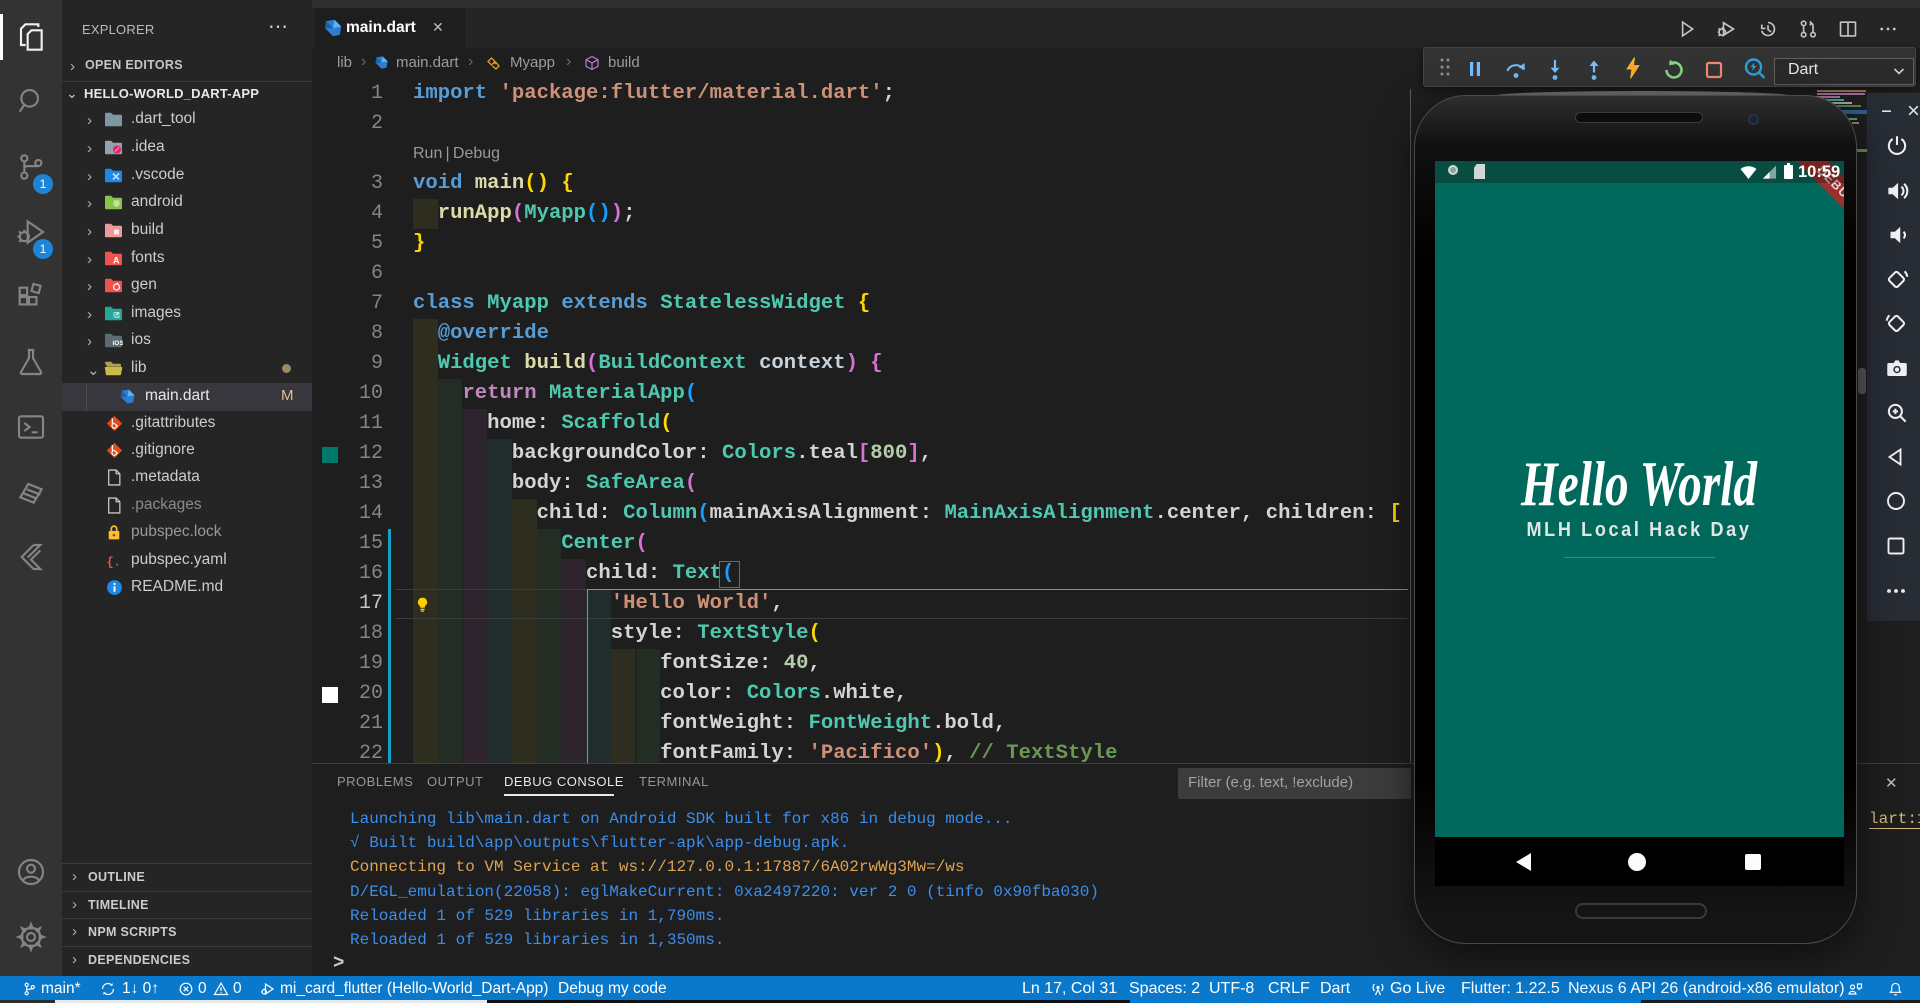 The width and height of the screenshot is (1920, 1003). What do you see at coordinates (1639, 529) in the screenshot?
I see `svg-text: MLH Local Hack Day` at bounding box center [1639, 529].